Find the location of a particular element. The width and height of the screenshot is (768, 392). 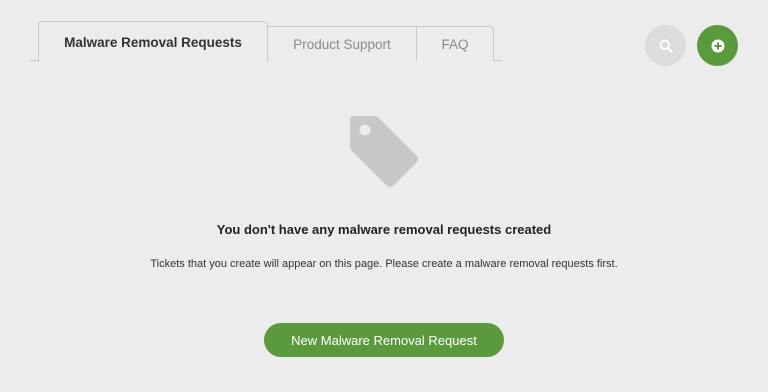

tag-icon is located at coordinates (384, 151).